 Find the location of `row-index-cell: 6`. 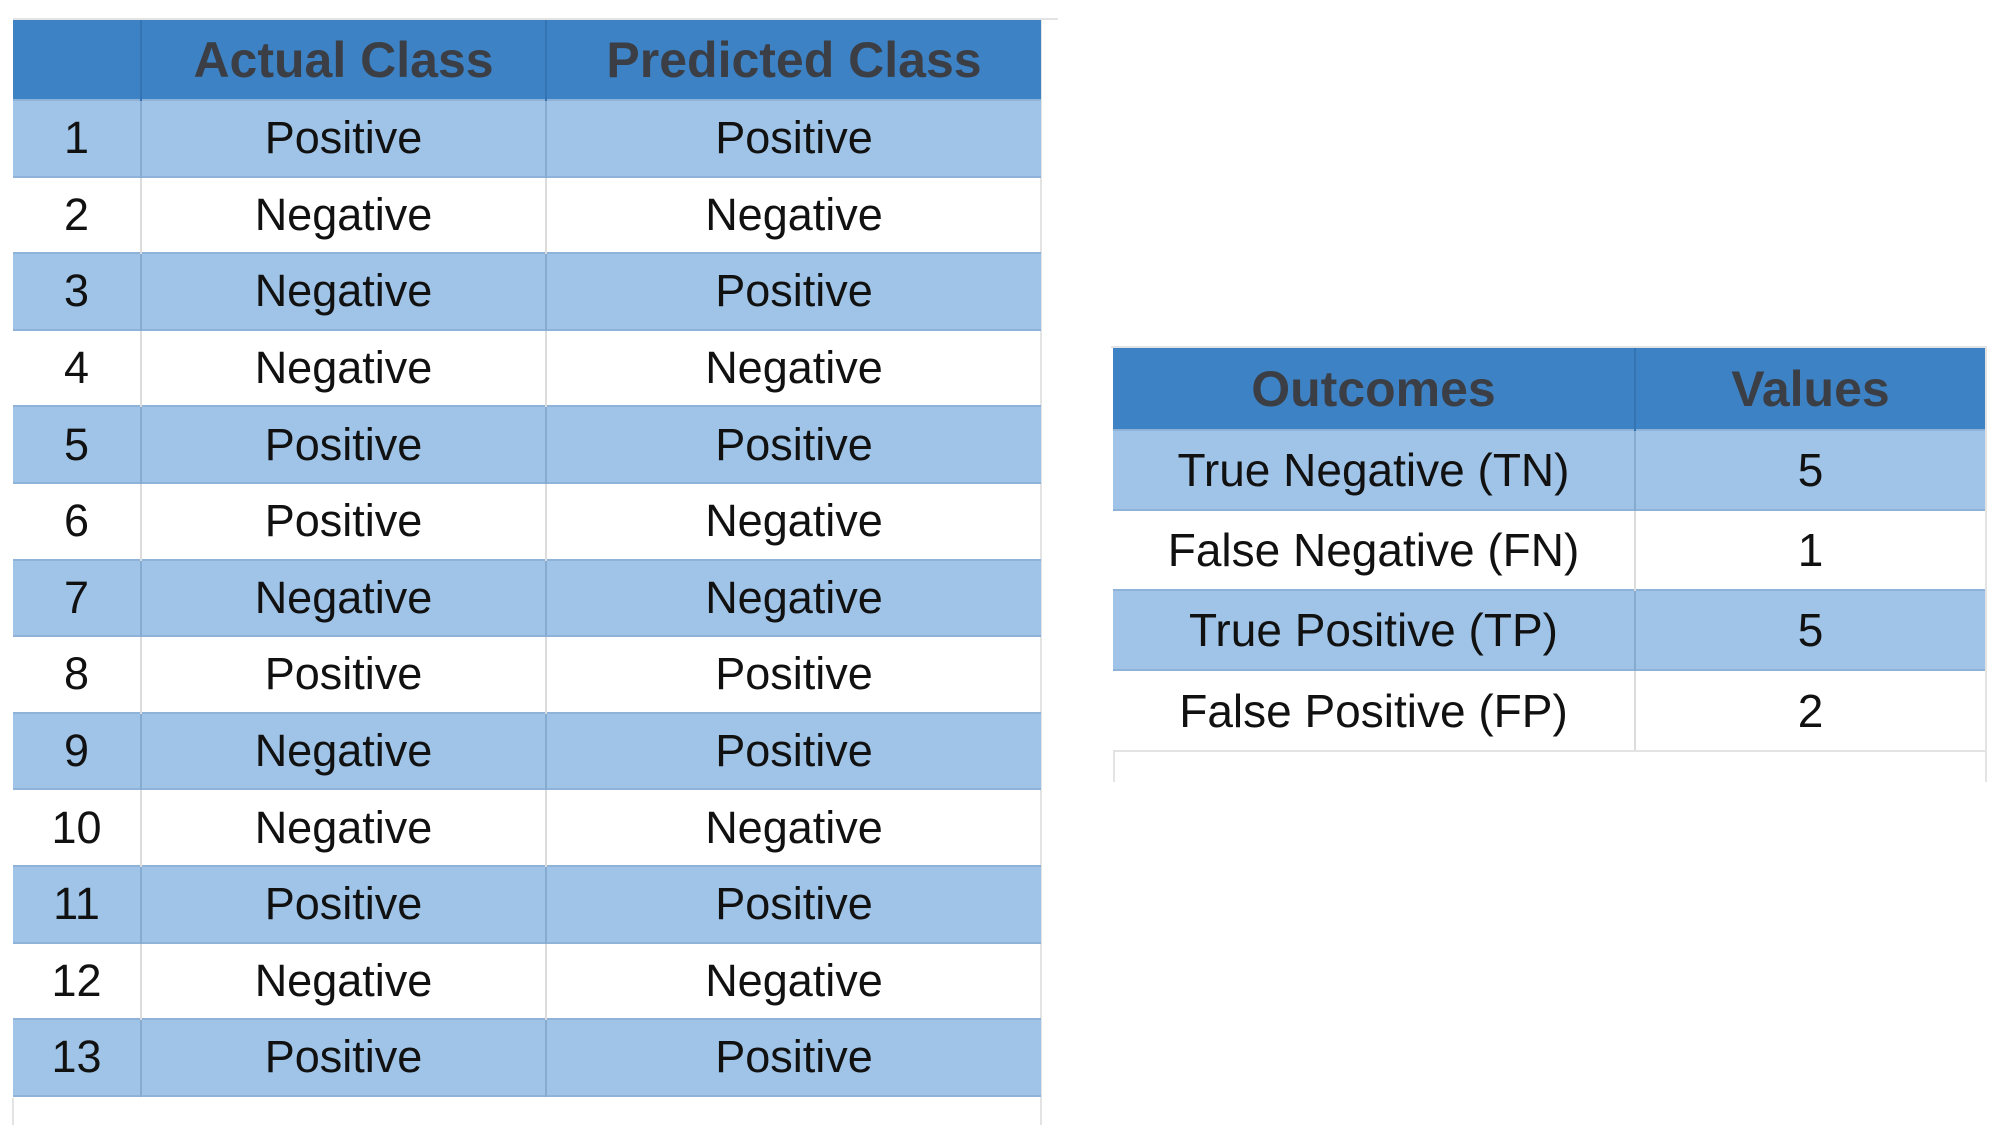

row-index-cell: 6 is located at coordinates (77, 521).